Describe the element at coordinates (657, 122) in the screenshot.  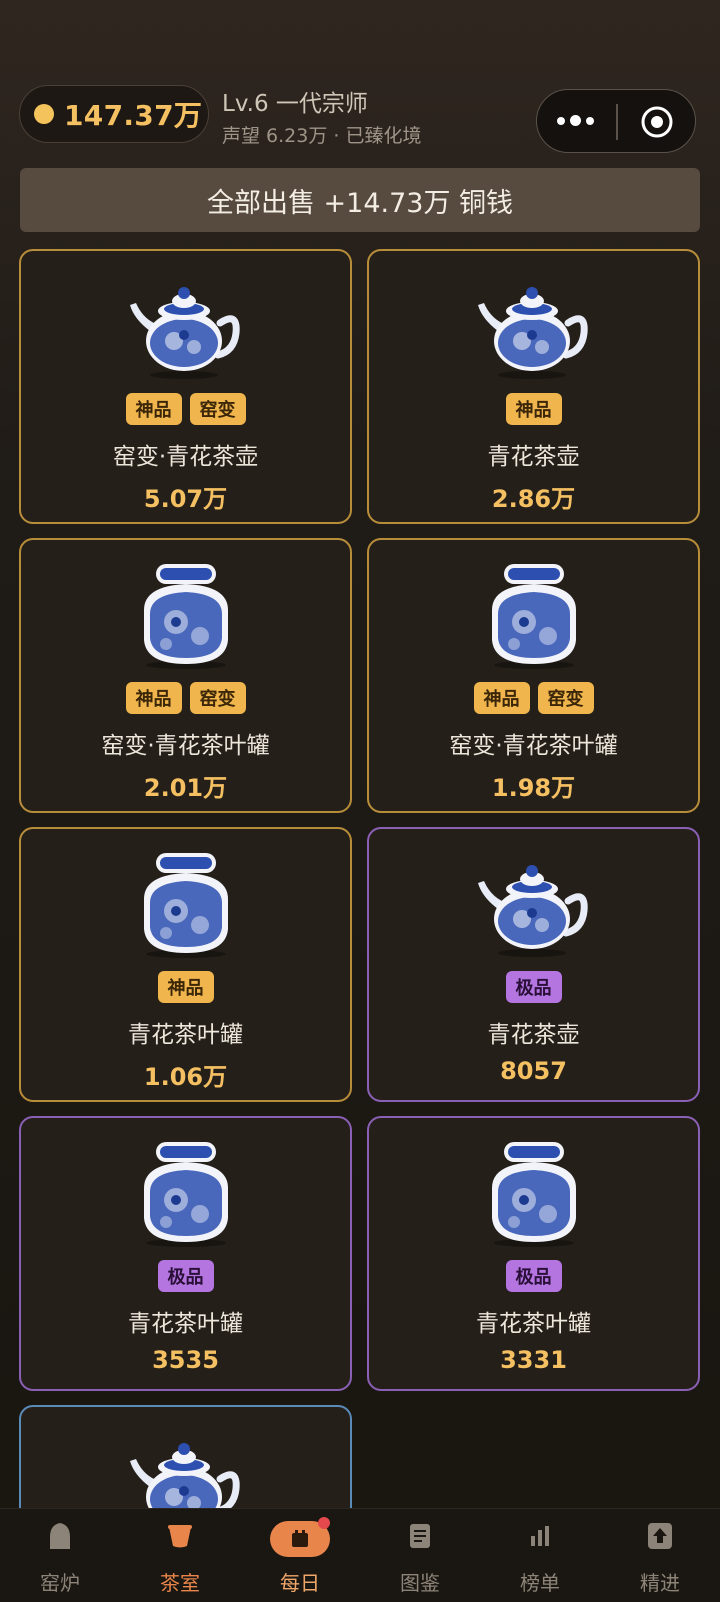
I see `close-miniprogram-button` at that location.